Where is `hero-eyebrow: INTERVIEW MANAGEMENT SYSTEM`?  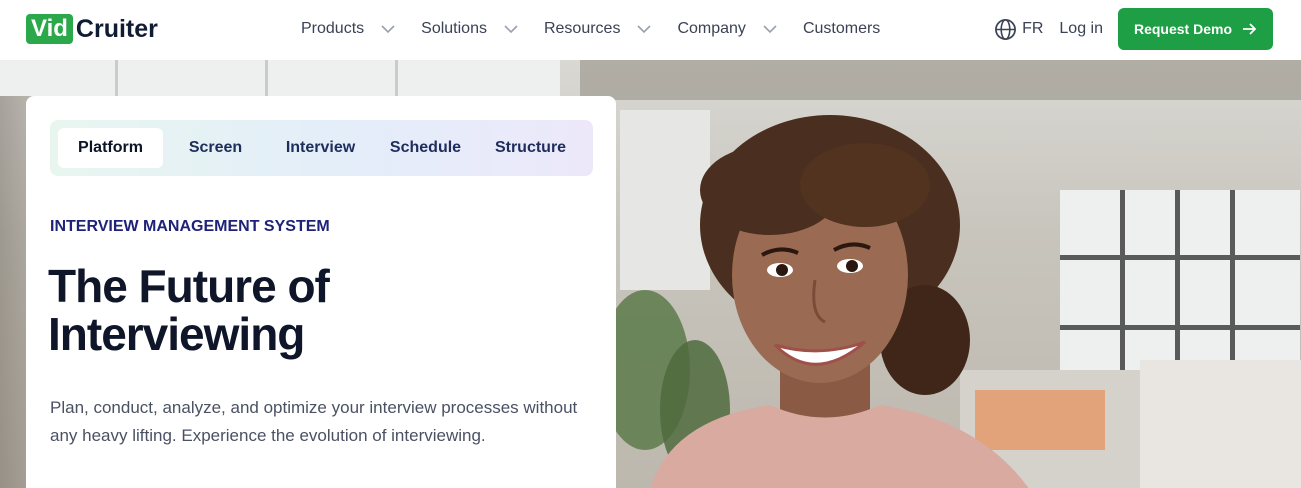
hero-eyebrow: INTERVIEW MANAGEMENT SYSTEM is located at coordinates (190, 226).